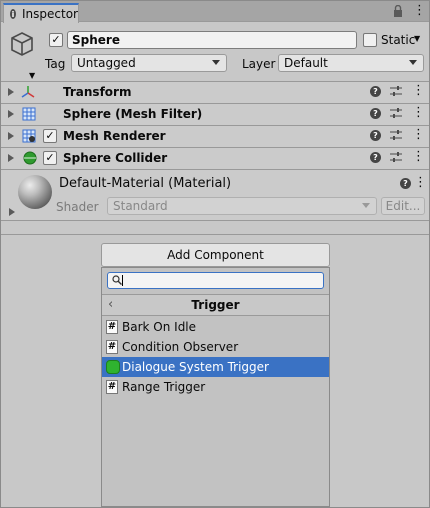 The width and height of the screenshot is (430, 508). Describe the element at coordinates (113, 367) in the screenshot. I see `dialogue-trigger-icon` at that location.